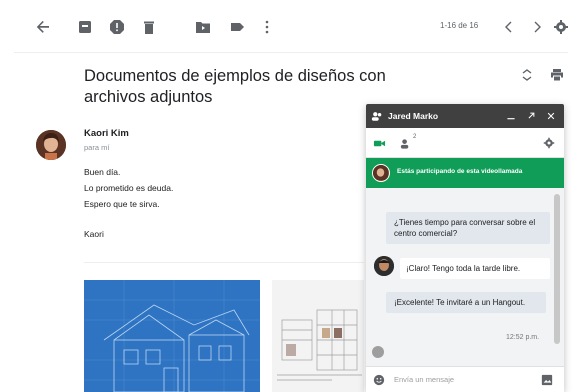  I want to click on chat-title: Jared Marko, so click(413, 116).